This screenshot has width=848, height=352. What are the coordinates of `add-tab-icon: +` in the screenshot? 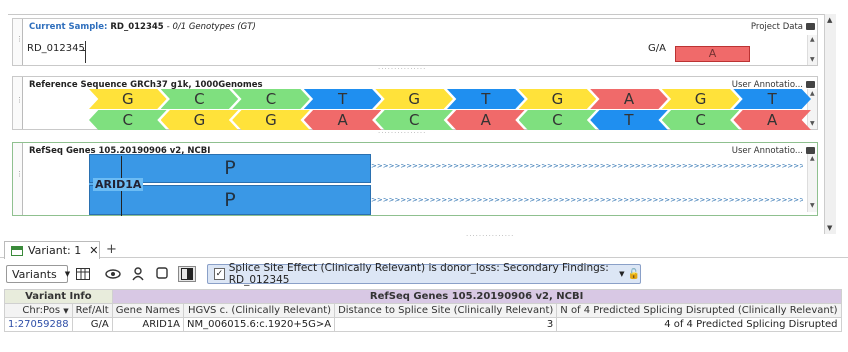 It's located at (111, 249).